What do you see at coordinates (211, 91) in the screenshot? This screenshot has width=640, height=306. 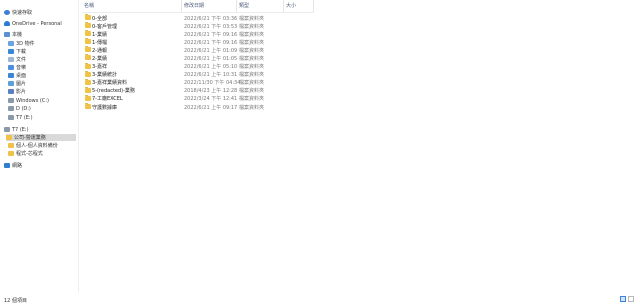 I see `file-date: 2018/4/23 上午 12:28` at bounding box center [211, 91].